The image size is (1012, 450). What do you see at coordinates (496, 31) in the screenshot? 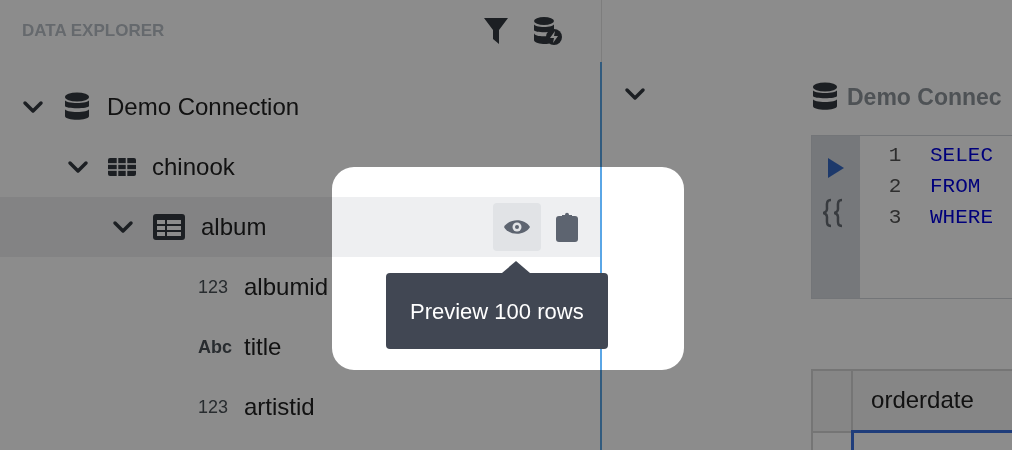
I see `filter-icon` at bounding box center [496, 31].